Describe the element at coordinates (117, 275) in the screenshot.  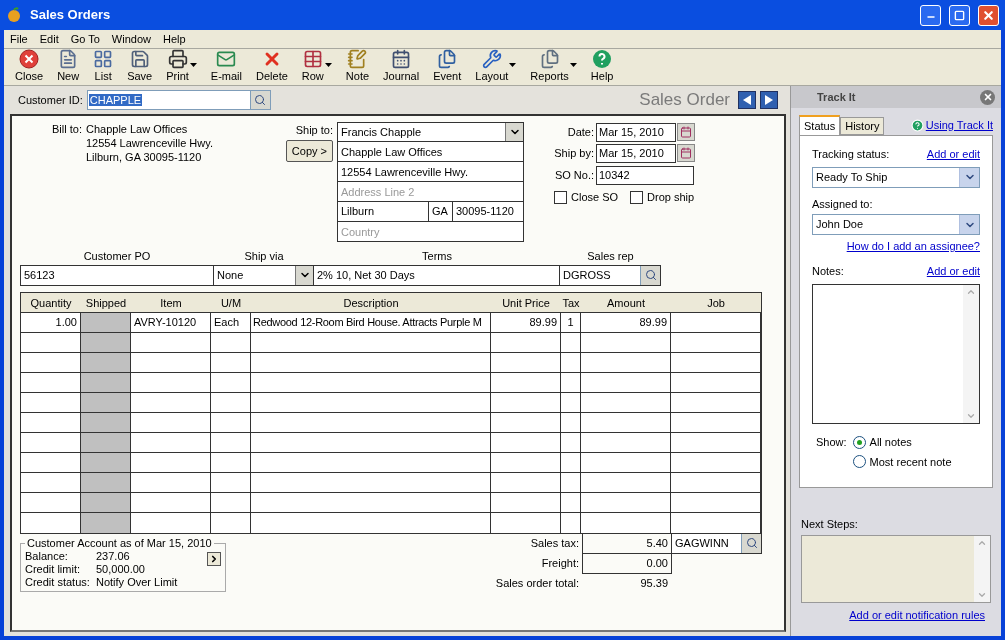
I see `customer-po-field: 56123` at that location.